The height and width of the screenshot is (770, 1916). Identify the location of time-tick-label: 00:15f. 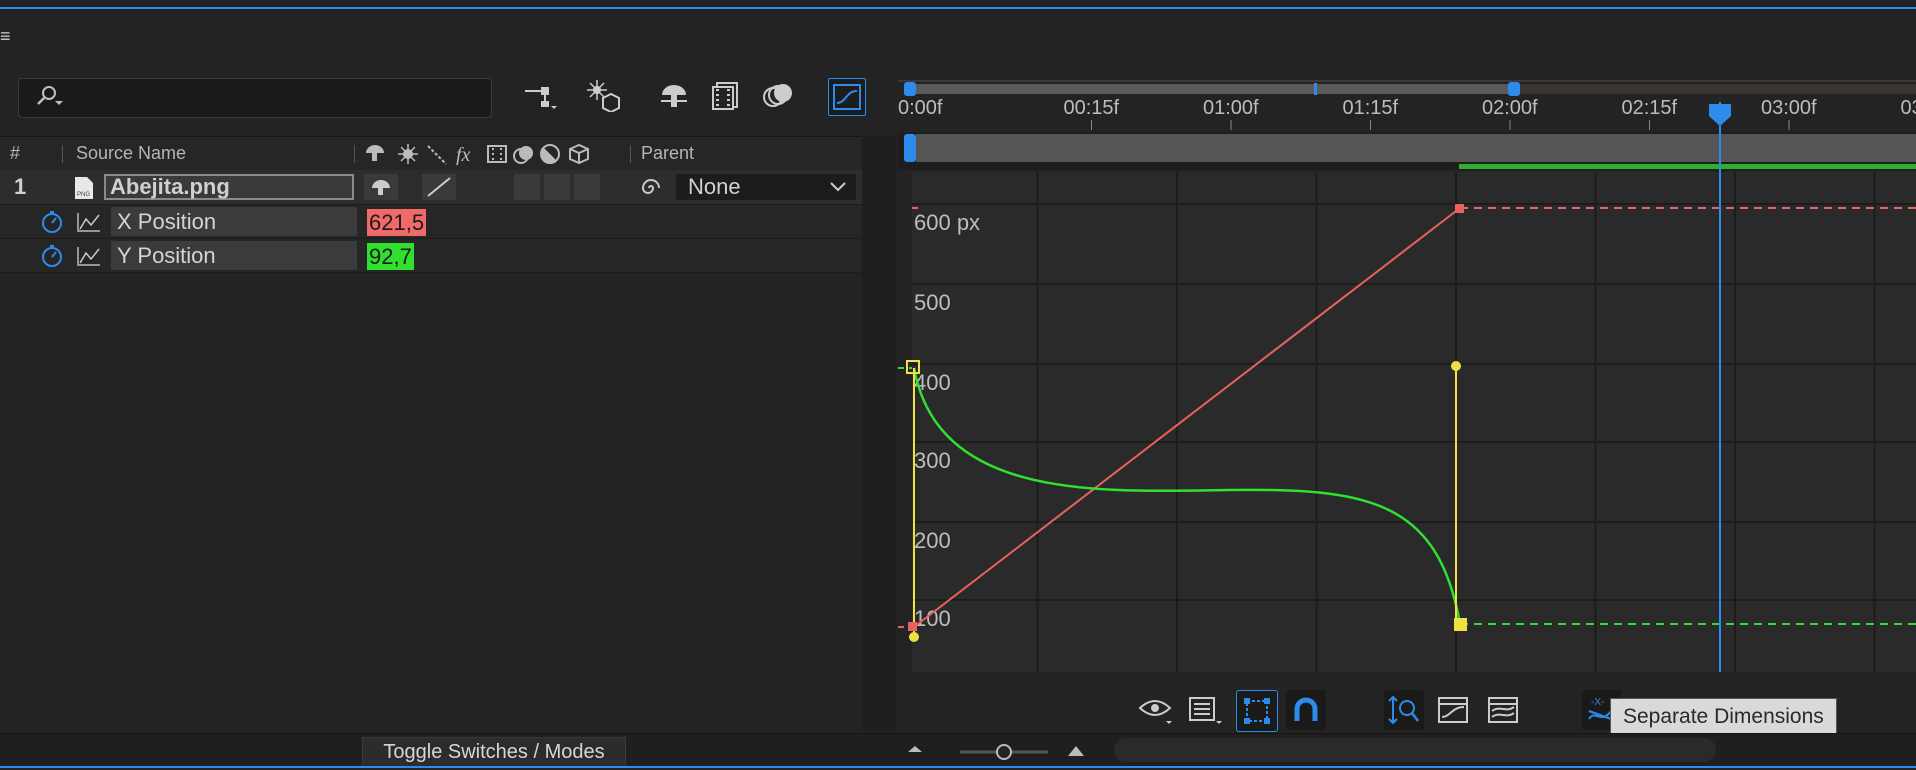
(1092, 108).